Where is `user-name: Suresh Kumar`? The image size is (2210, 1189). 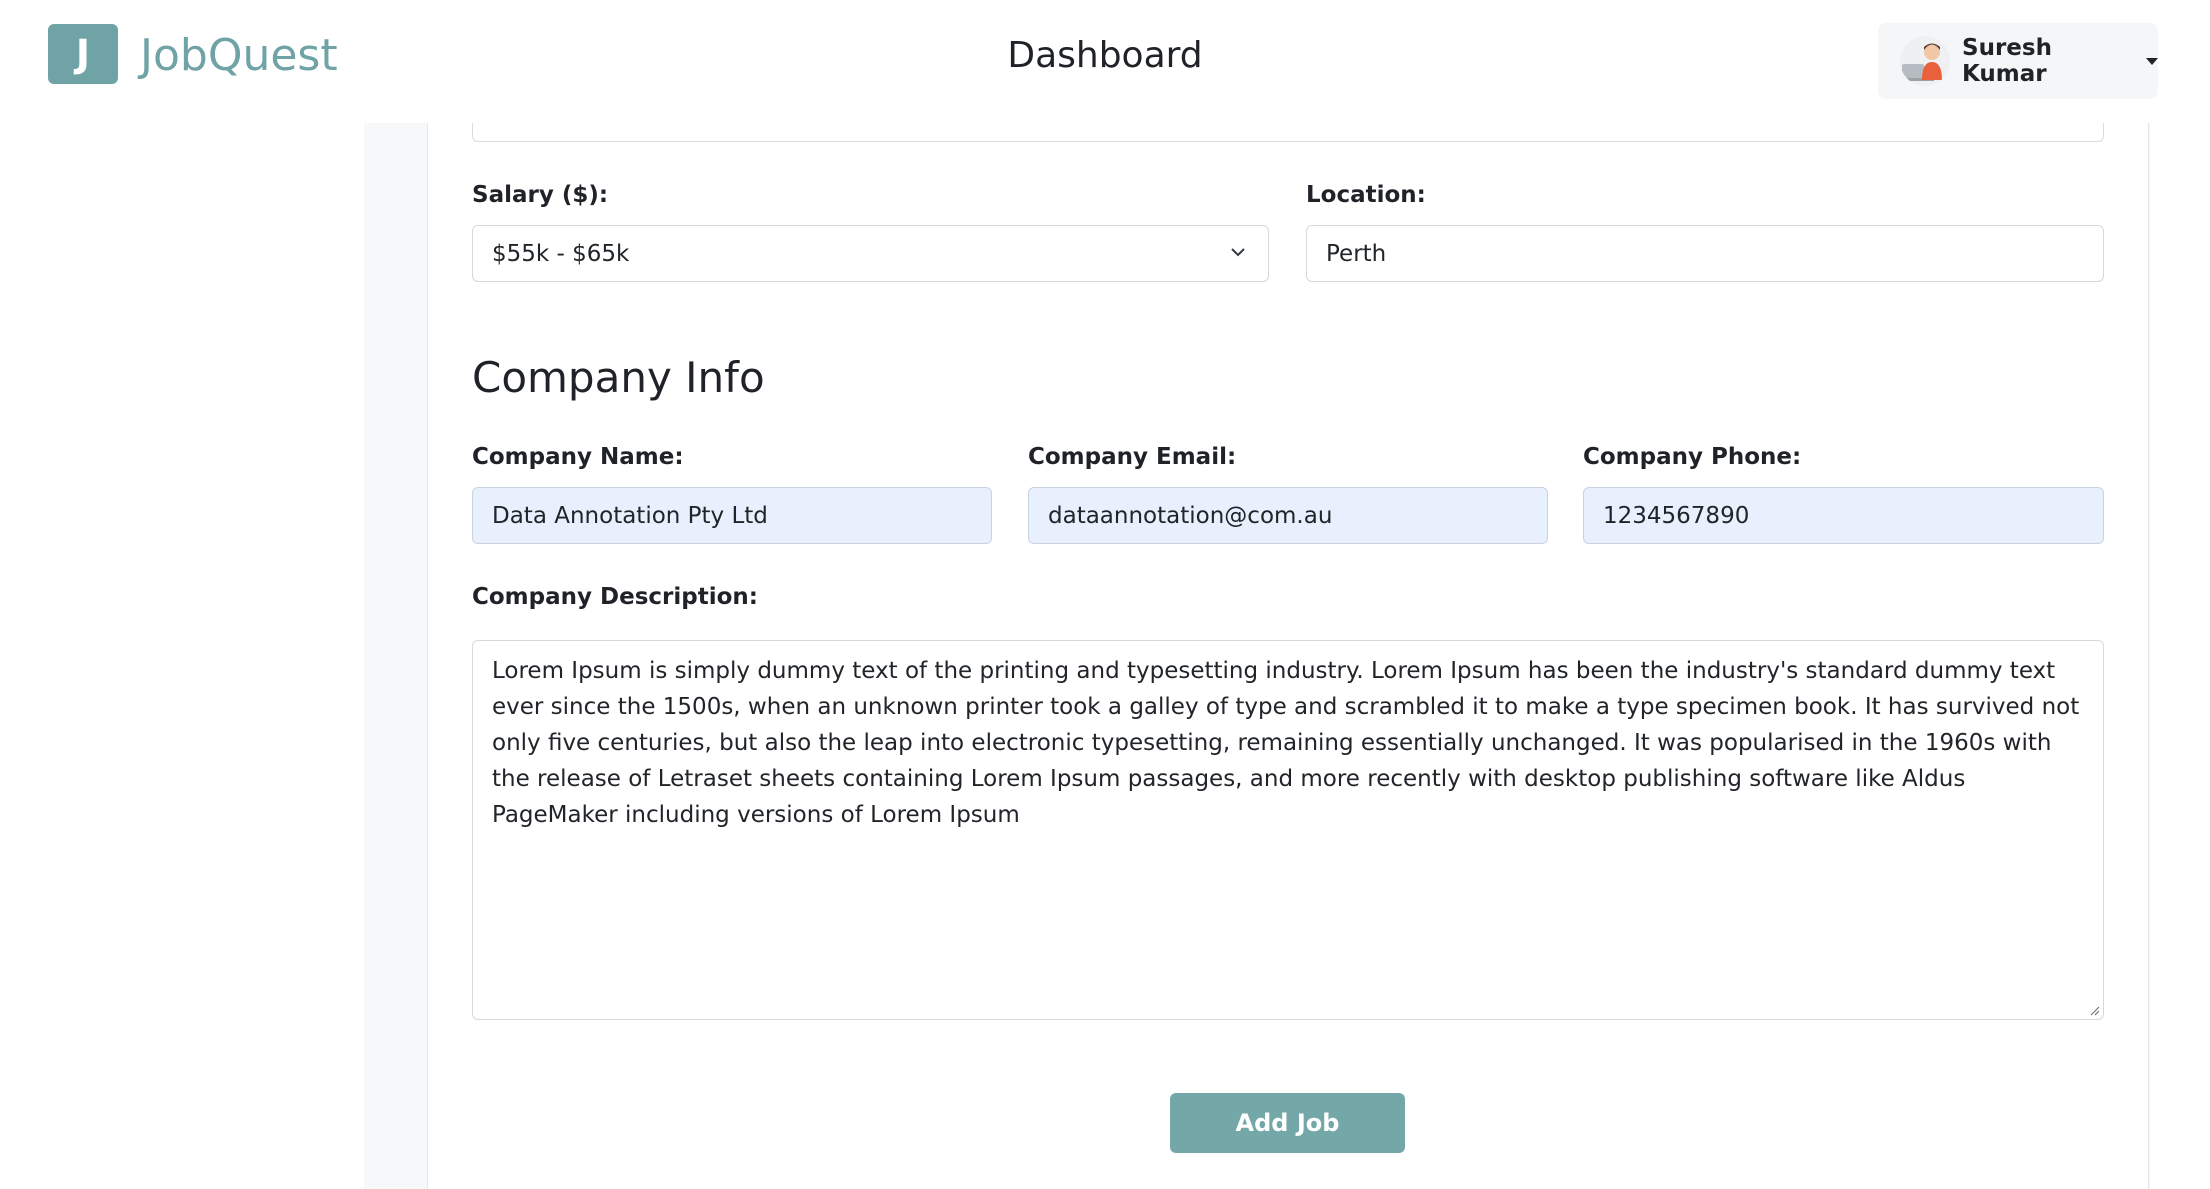 user-name: Suresh Kumar is located at coordinates (2007, 61).